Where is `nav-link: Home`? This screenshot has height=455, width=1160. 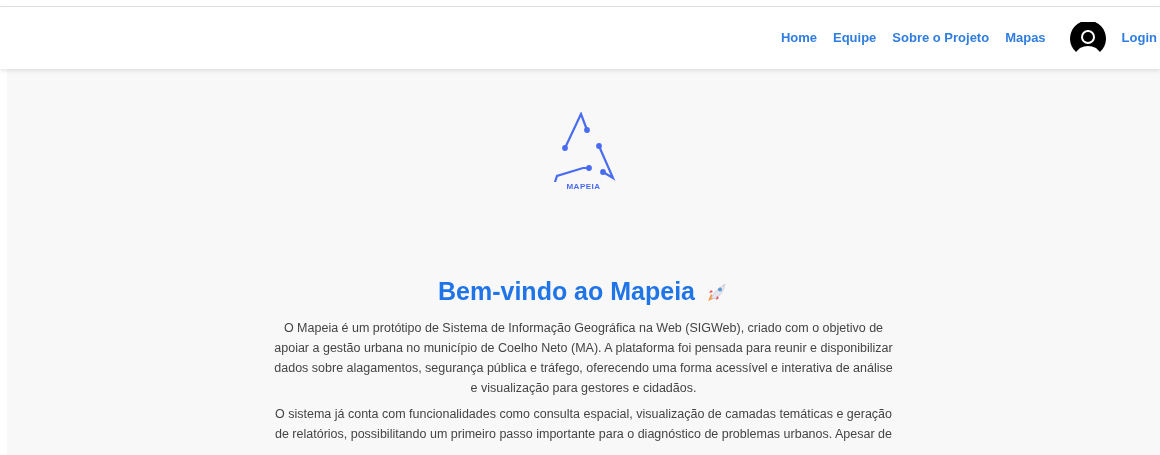 nav-link: Home is located at coordinates (798, 38).